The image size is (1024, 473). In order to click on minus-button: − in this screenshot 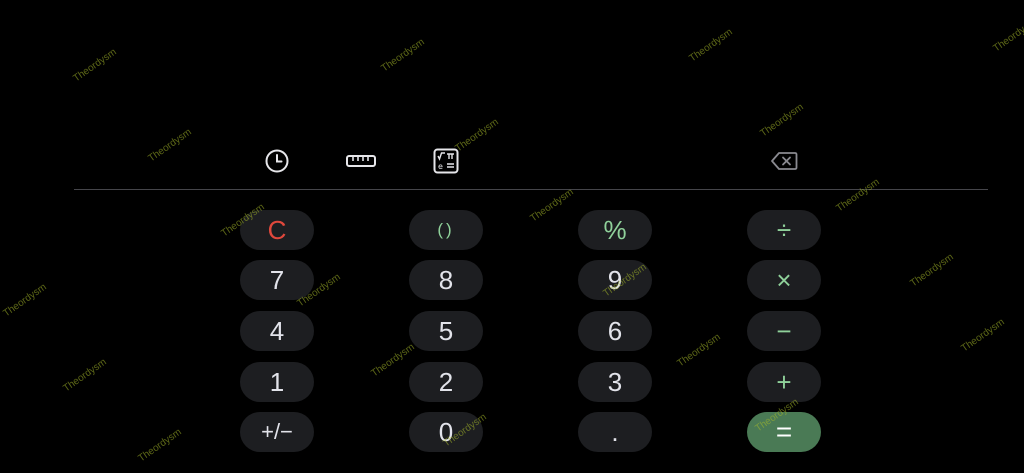, I will do `click(784, 331)`.